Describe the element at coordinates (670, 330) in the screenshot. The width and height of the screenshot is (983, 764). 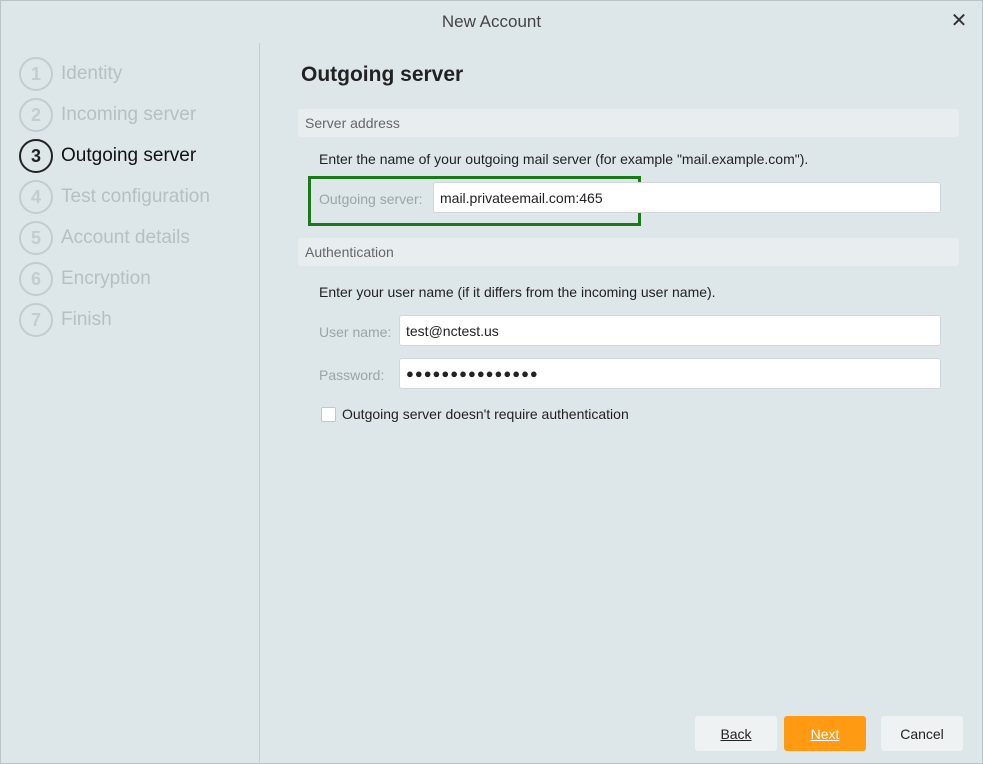
I see `username-input: test@nctest.us` at that location.